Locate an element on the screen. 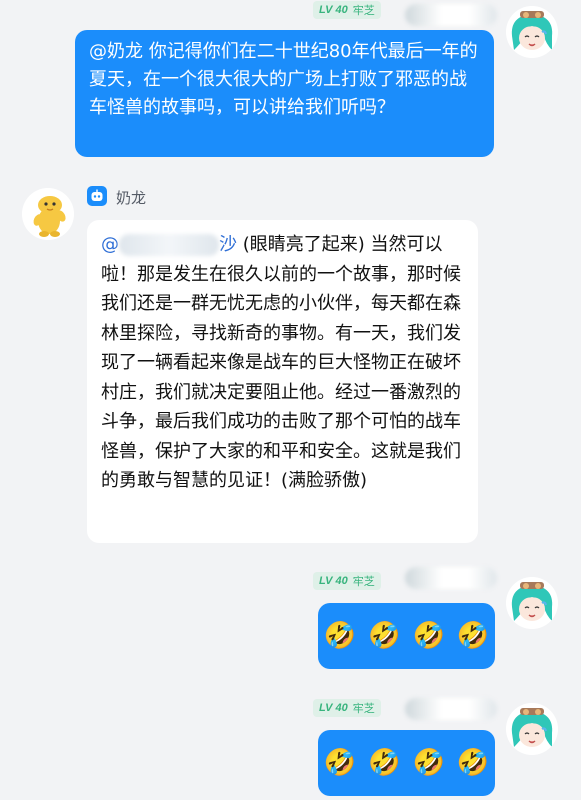 Image resolution: width=581 pixels, height=800 pixels. mention-suffix: 沙 is located at coordinates (228, 244).